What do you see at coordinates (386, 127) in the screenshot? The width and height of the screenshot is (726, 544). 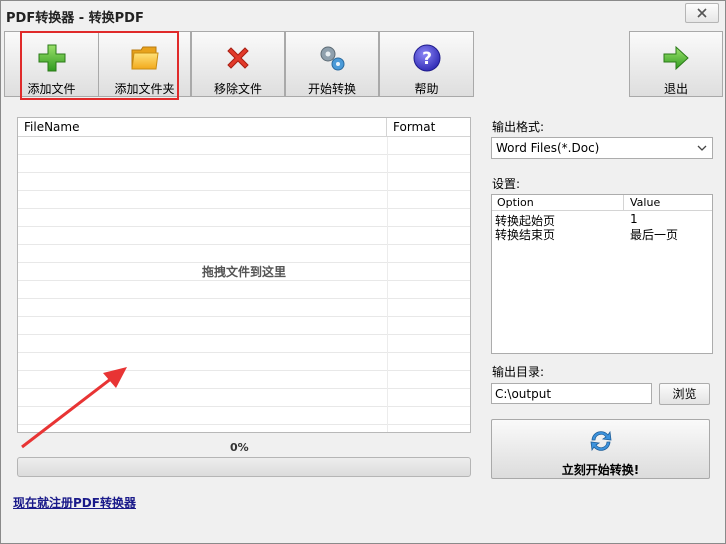 I see `column-separator` at bounding box center [386, 127].